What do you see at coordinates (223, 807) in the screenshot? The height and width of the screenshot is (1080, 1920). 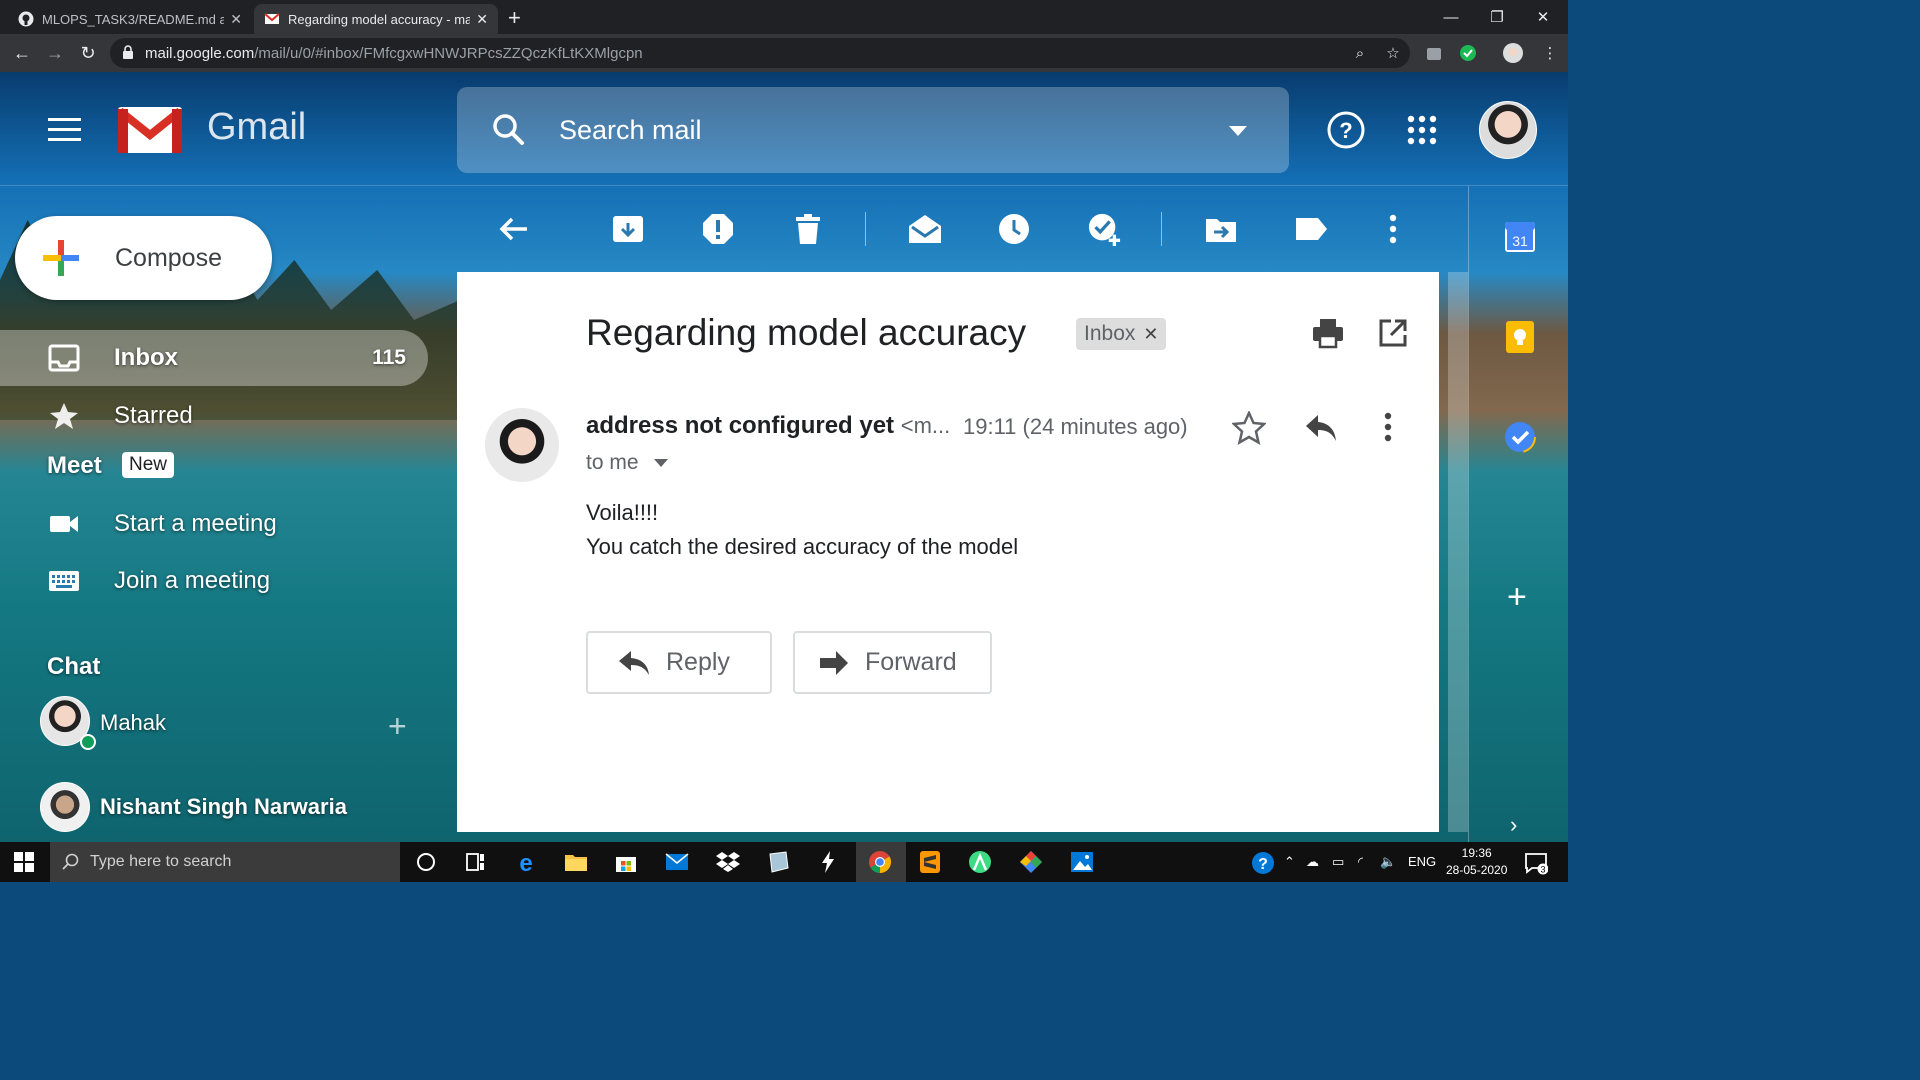 I see `chat-contact-name: Nishant Singh Narwaria` at bounding box center [223, 807].